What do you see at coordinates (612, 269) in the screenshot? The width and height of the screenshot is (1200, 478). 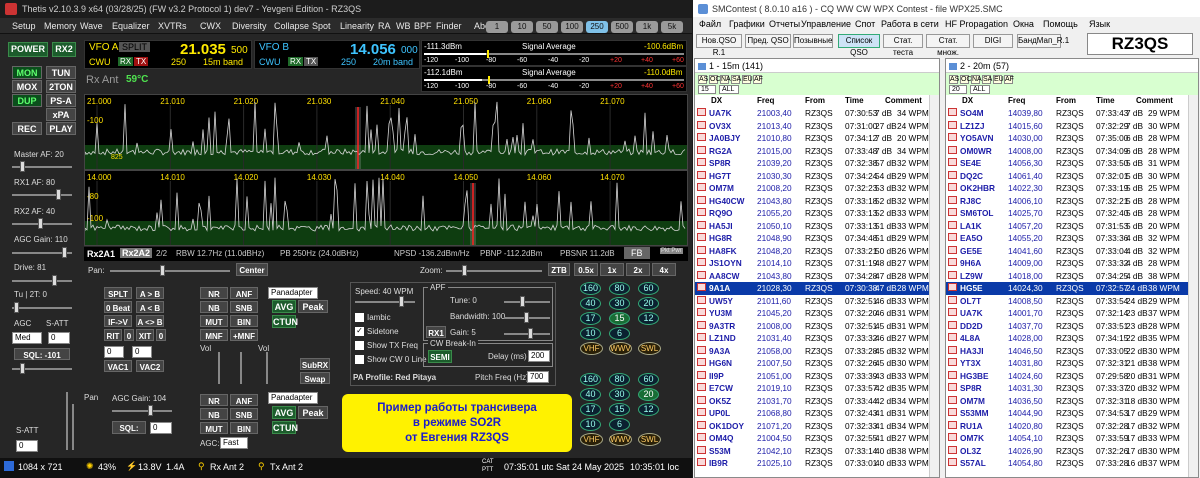 I see `zoom-1x-button: 1x` at bounding box center [612, 269].